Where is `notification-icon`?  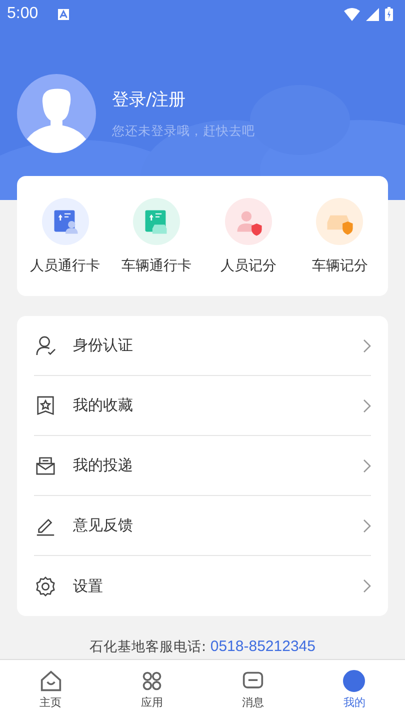
notification-icon is located at coordinates (64, 14).